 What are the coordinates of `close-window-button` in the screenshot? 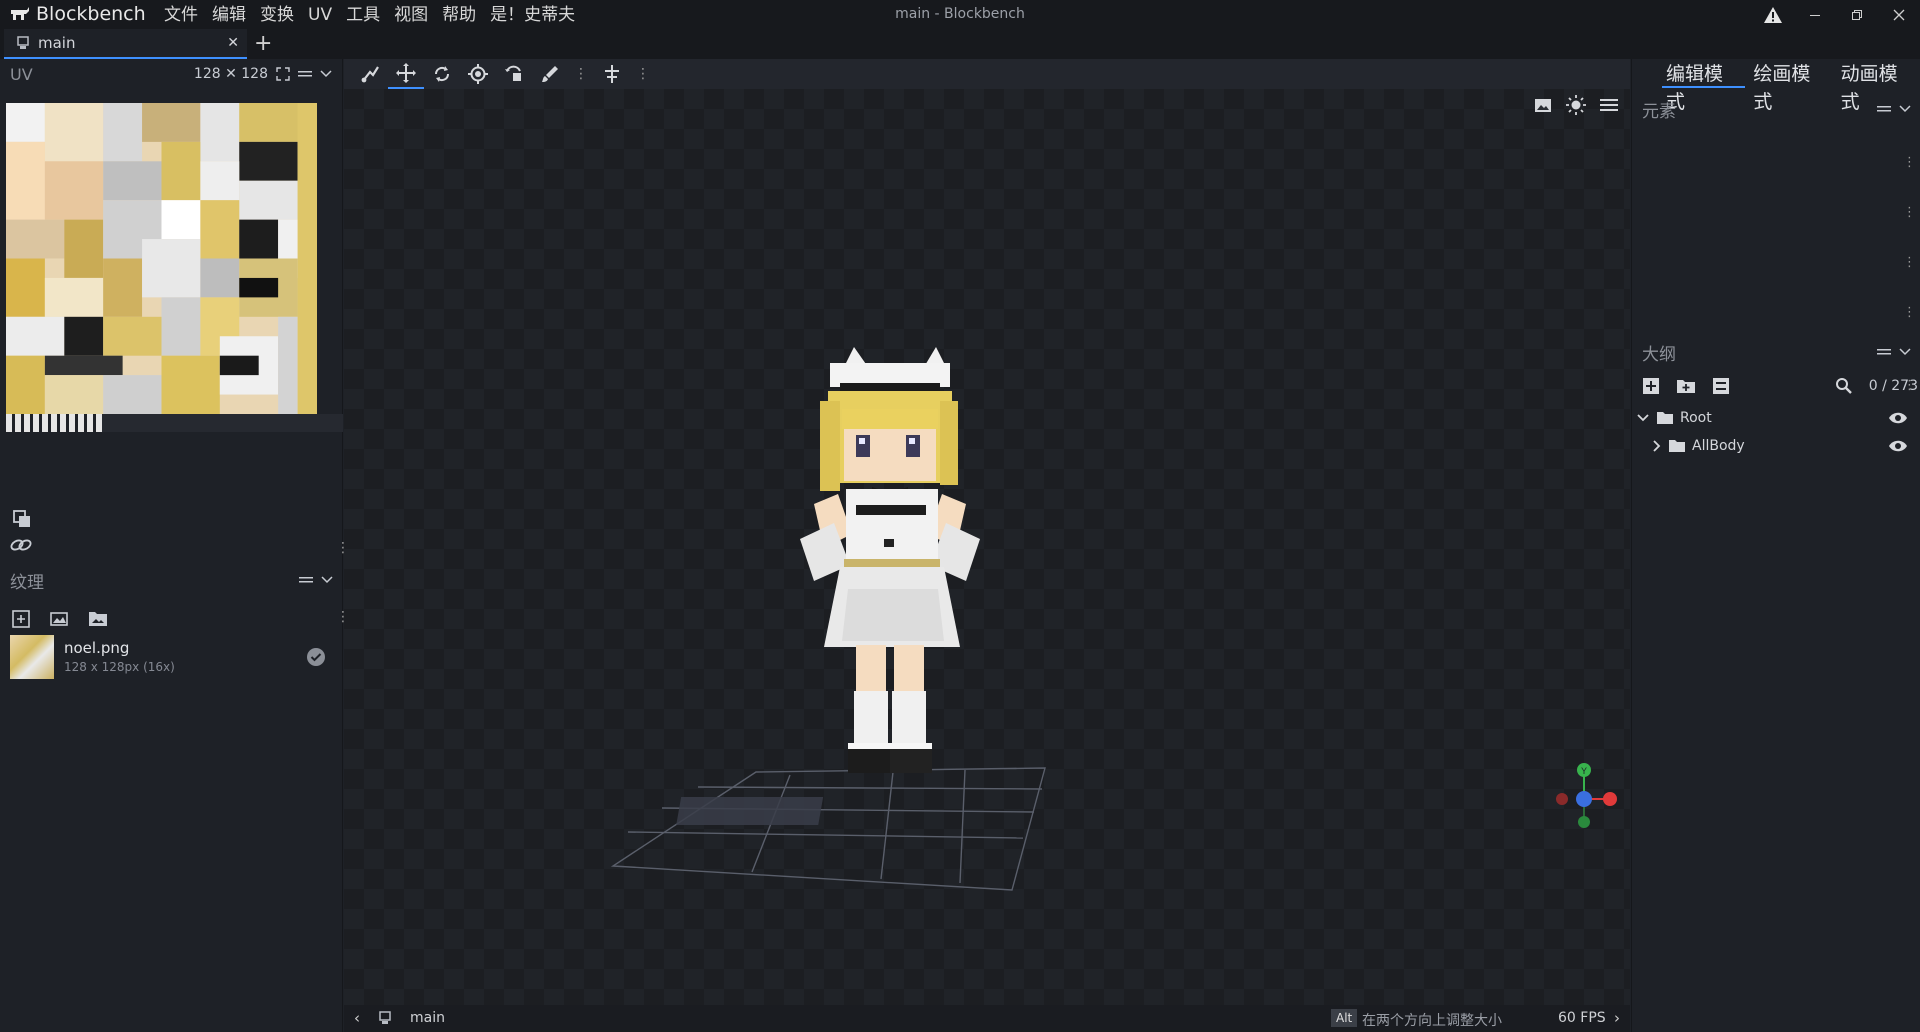 It's located at (1899, 14).